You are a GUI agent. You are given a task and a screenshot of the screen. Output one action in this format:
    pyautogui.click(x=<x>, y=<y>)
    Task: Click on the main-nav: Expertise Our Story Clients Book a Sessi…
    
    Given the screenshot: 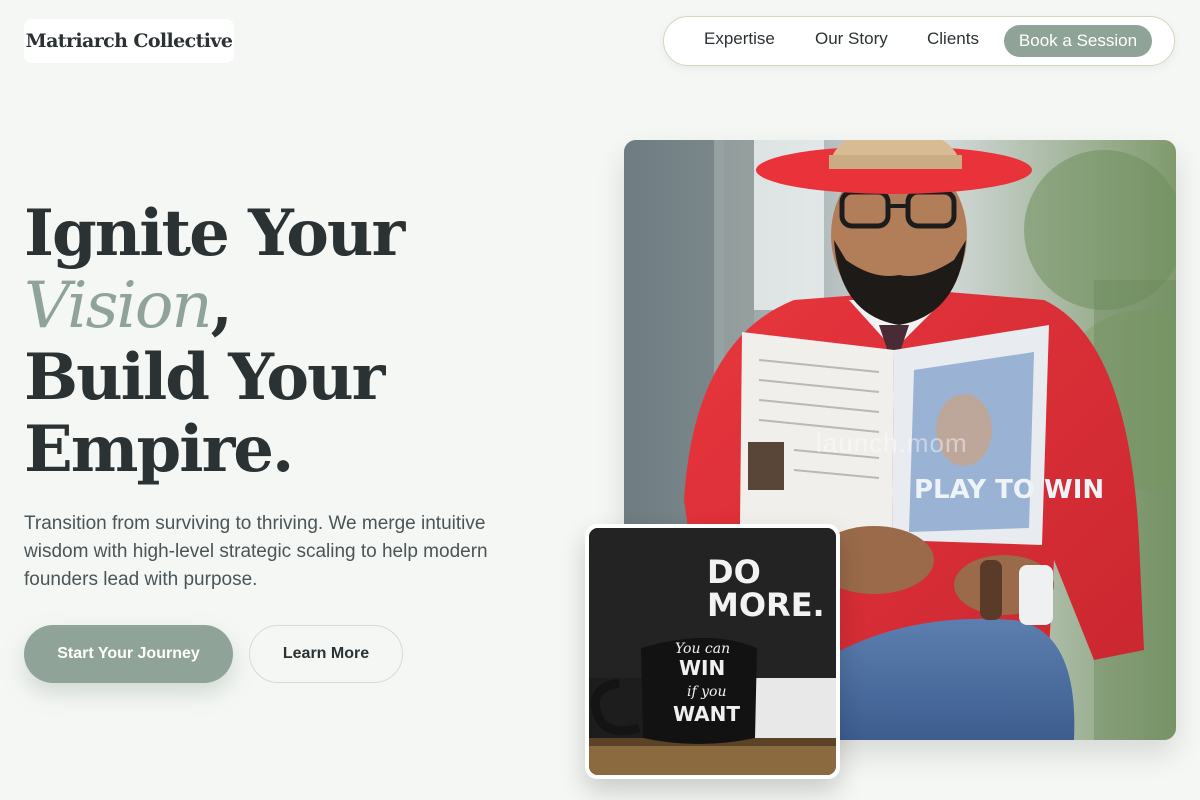 What is the action you would take?
    pyautogui.click(x=919, y=41)
    